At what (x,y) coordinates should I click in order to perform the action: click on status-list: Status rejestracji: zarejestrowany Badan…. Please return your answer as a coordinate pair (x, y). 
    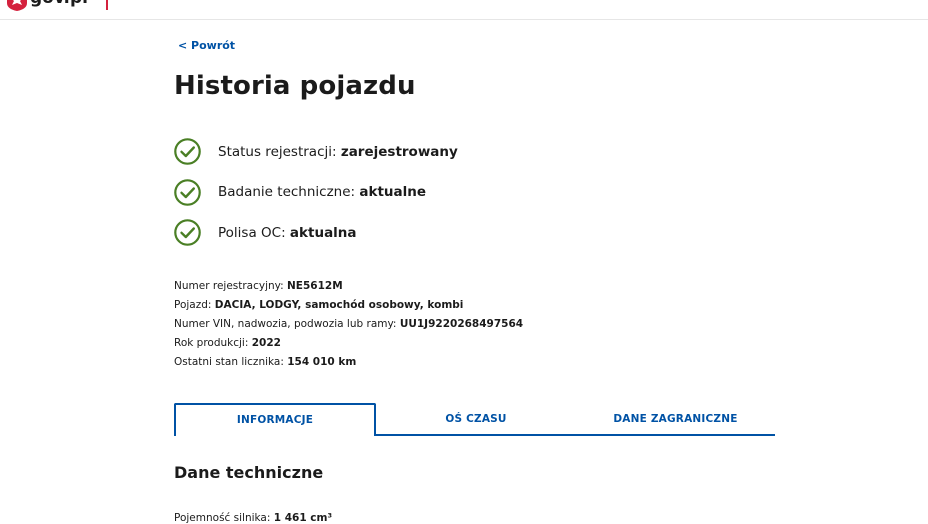
    Looking at the image, I should click on (424, 199).